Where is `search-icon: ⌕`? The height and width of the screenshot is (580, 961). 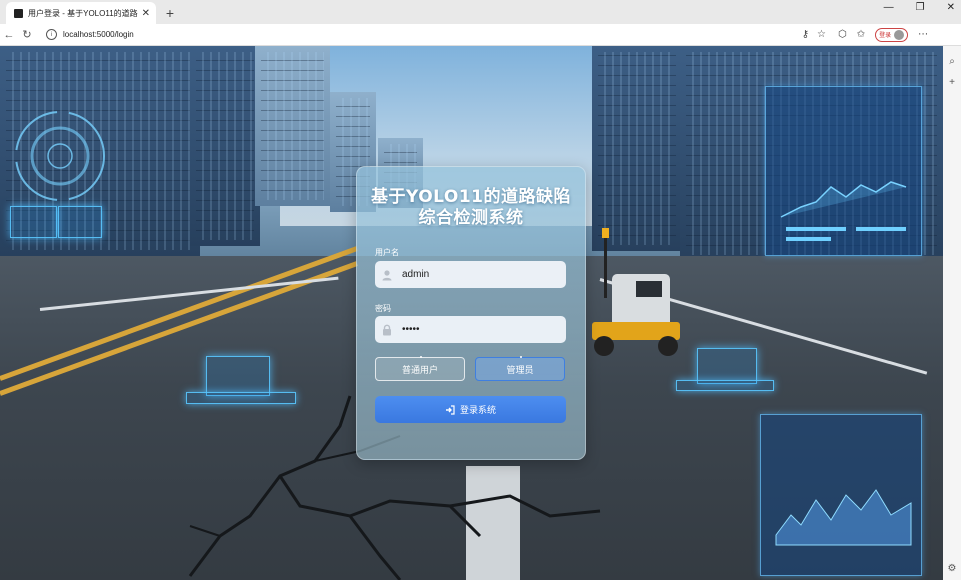 search-icon: ⌕ is located at coordinates (952, 61).